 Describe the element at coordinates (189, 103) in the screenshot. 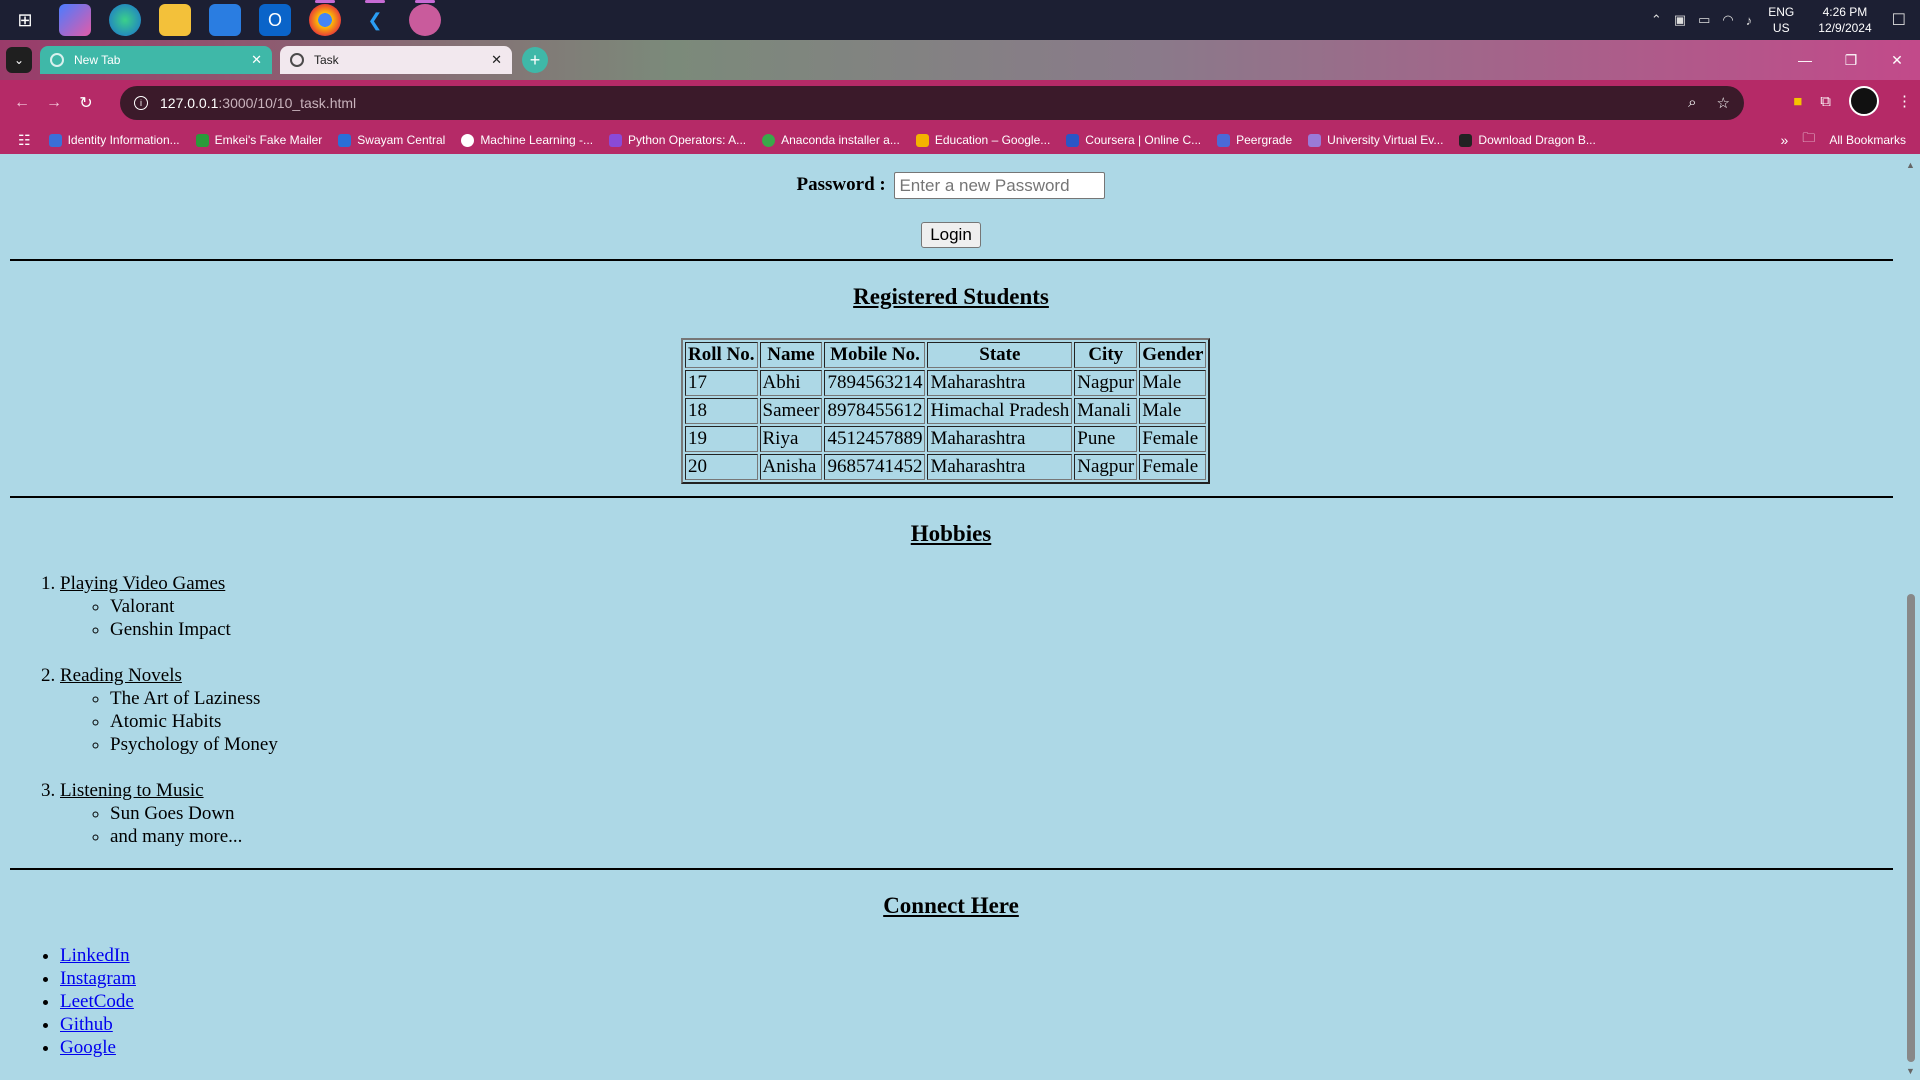

I see `url-host: 127.0.0.1` at that location.